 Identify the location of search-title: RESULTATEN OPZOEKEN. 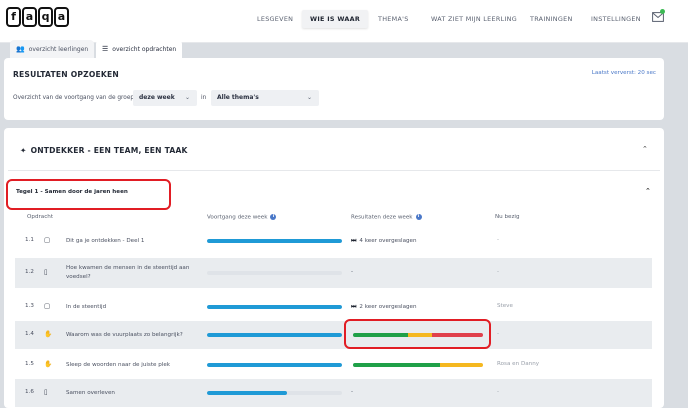
(66, 74).